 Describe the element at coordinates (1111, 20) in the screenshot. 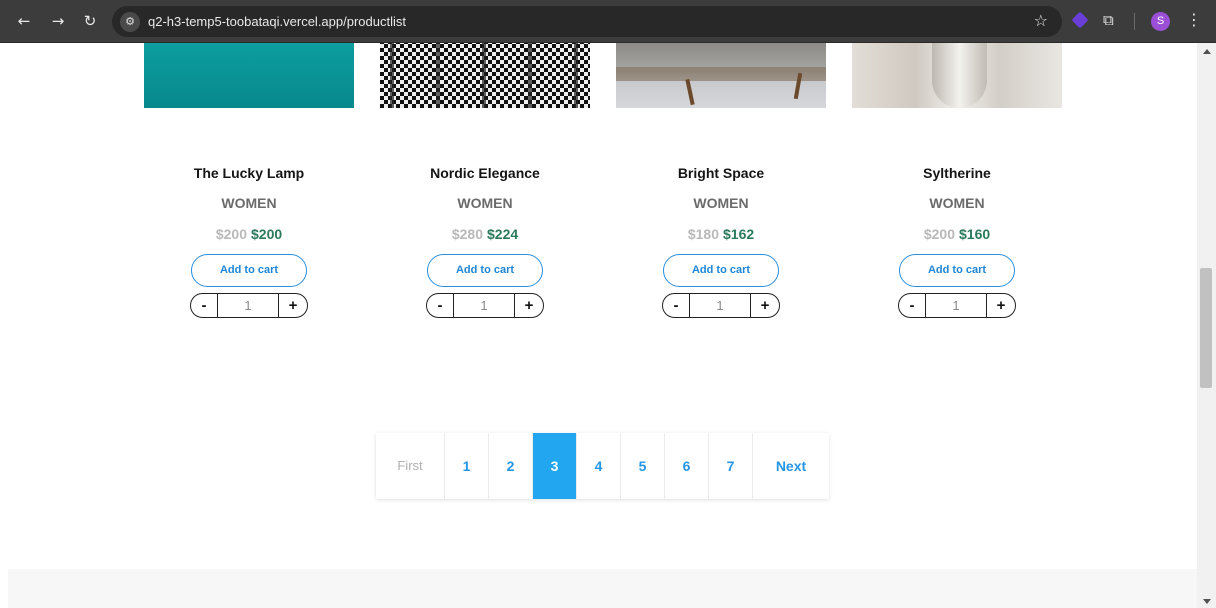

I see `extensions-puzzle-icon: ⧉` at that location.